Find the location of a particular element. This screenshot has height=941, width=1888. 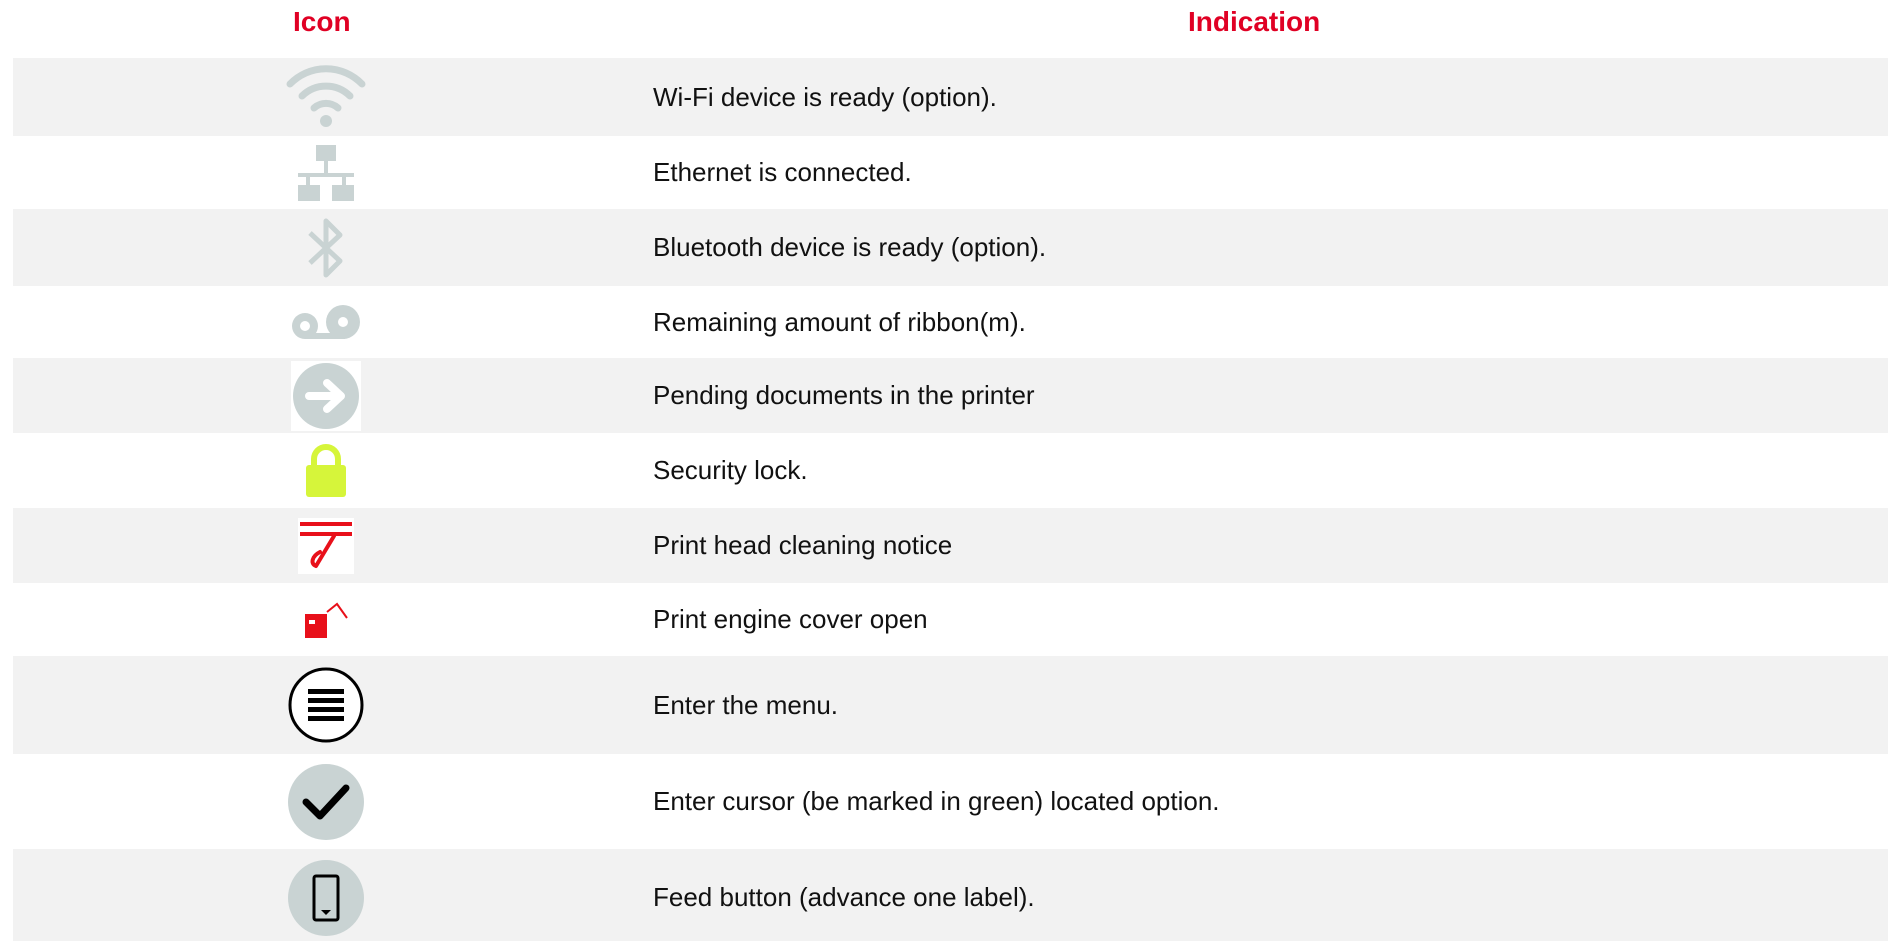

table-row: Ethernet is connected. is located at coordinates (950, 172).